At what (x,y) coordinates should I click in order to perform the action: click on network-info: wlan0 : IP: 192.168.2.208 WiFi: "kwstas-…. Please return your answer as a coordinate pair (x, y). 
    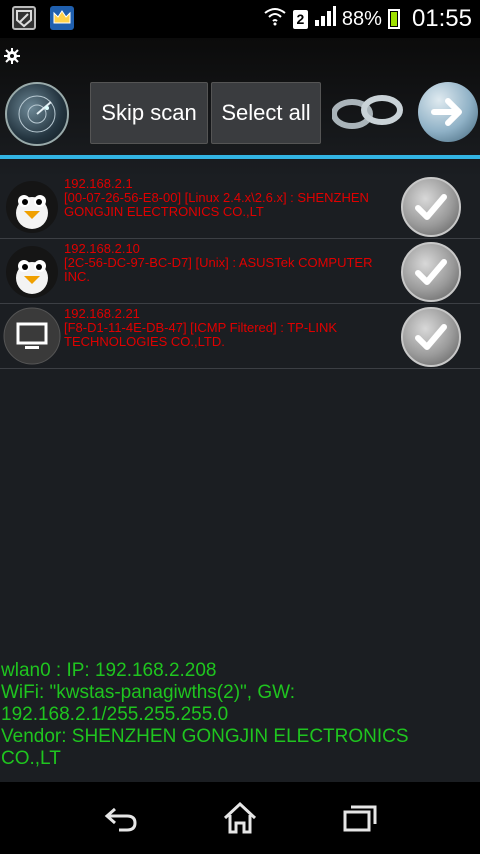
    Looking at the image, I should click on (240, 715).